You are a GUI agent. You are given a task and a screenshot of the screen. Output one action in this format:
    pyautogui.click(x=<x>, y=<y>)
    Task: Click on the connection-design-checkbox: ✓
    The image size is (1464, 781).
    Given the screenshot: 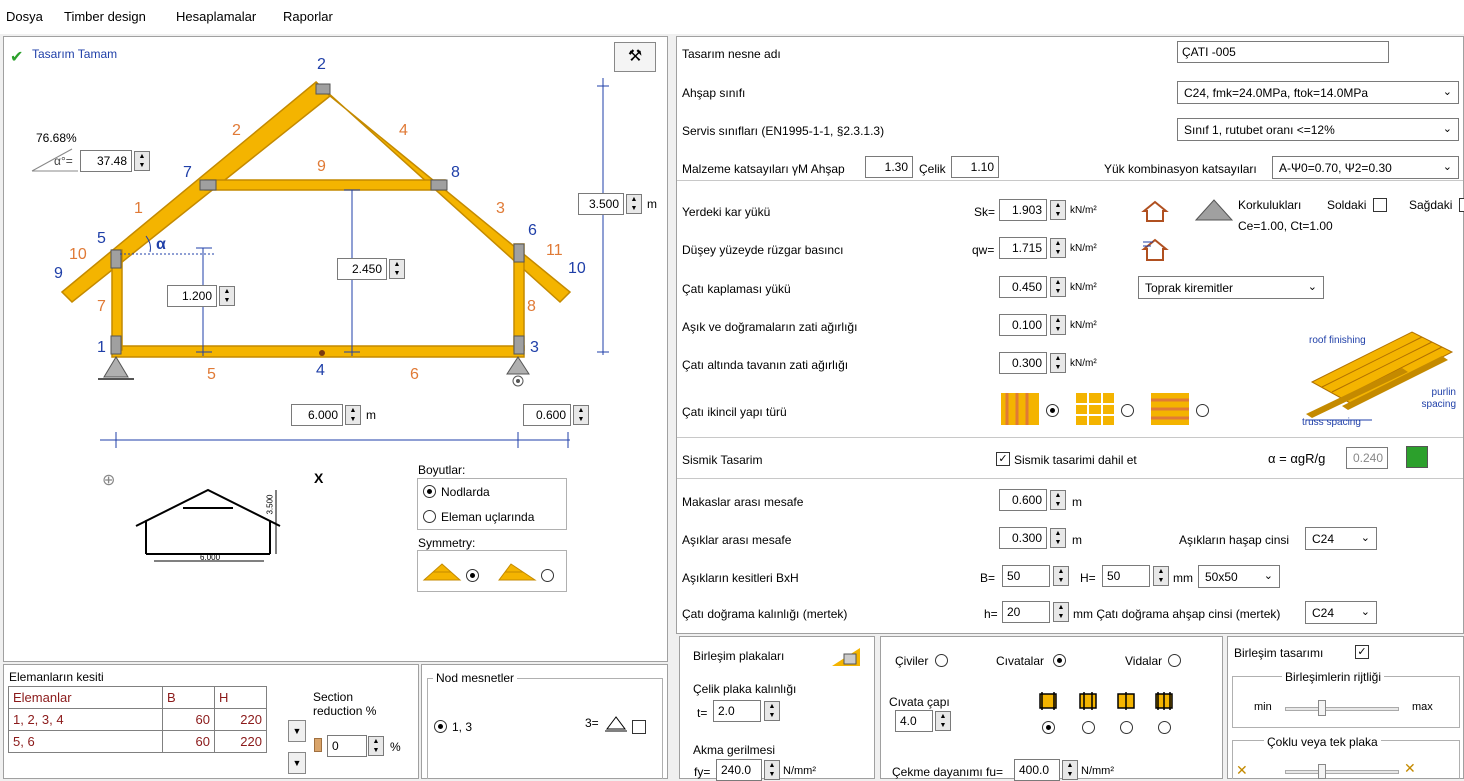 What is the action you would take?
    pyautogui.click(x=1362, y=652)
    